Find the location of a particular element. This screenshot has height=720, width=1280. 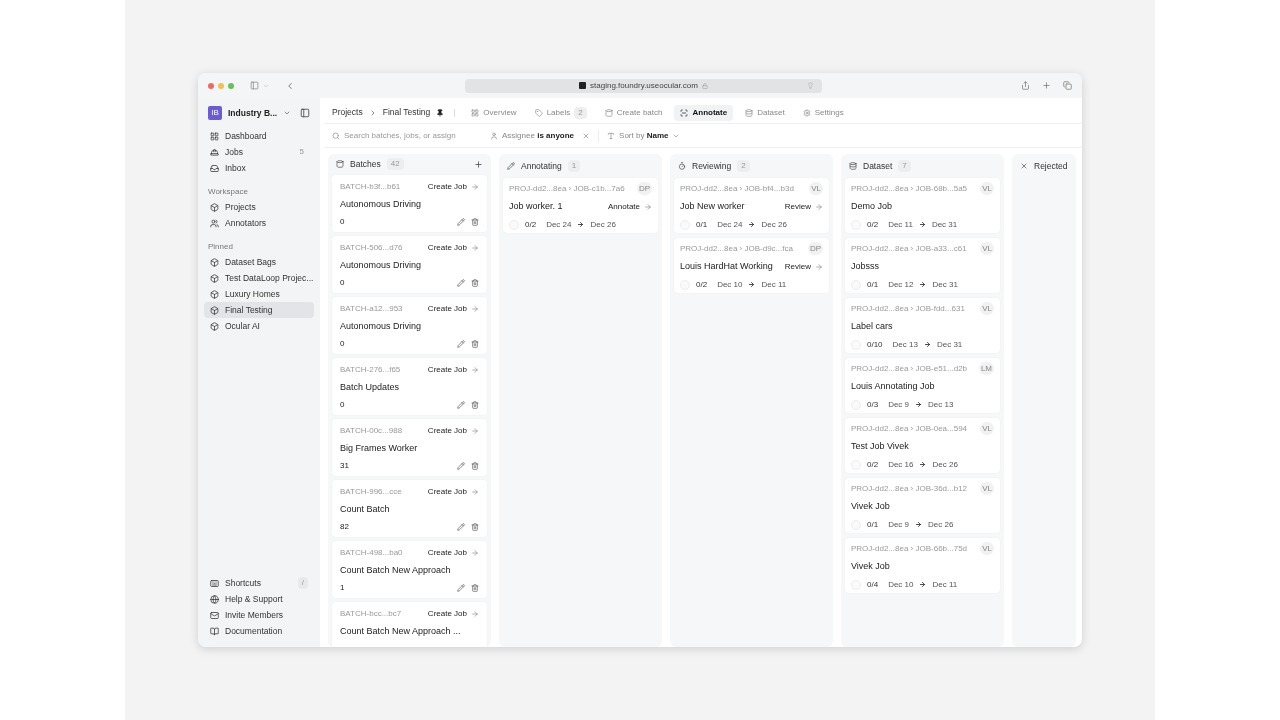

sidebar-item: Projects is located at coordinates (259, 207).